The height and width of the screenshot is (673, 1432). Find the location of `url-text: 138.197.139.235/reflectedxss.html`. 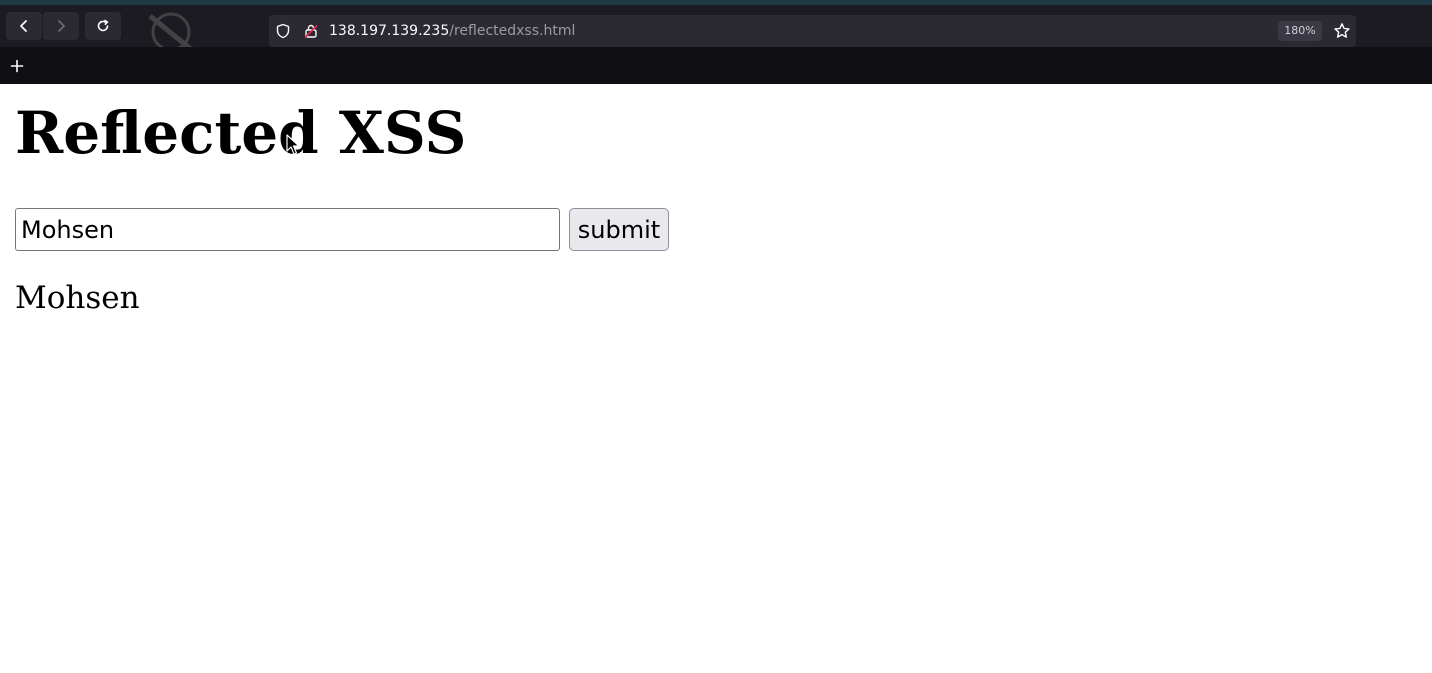

url-text: 138.197.139.235/reflectedxss.html is located at coordinates (452, 31).